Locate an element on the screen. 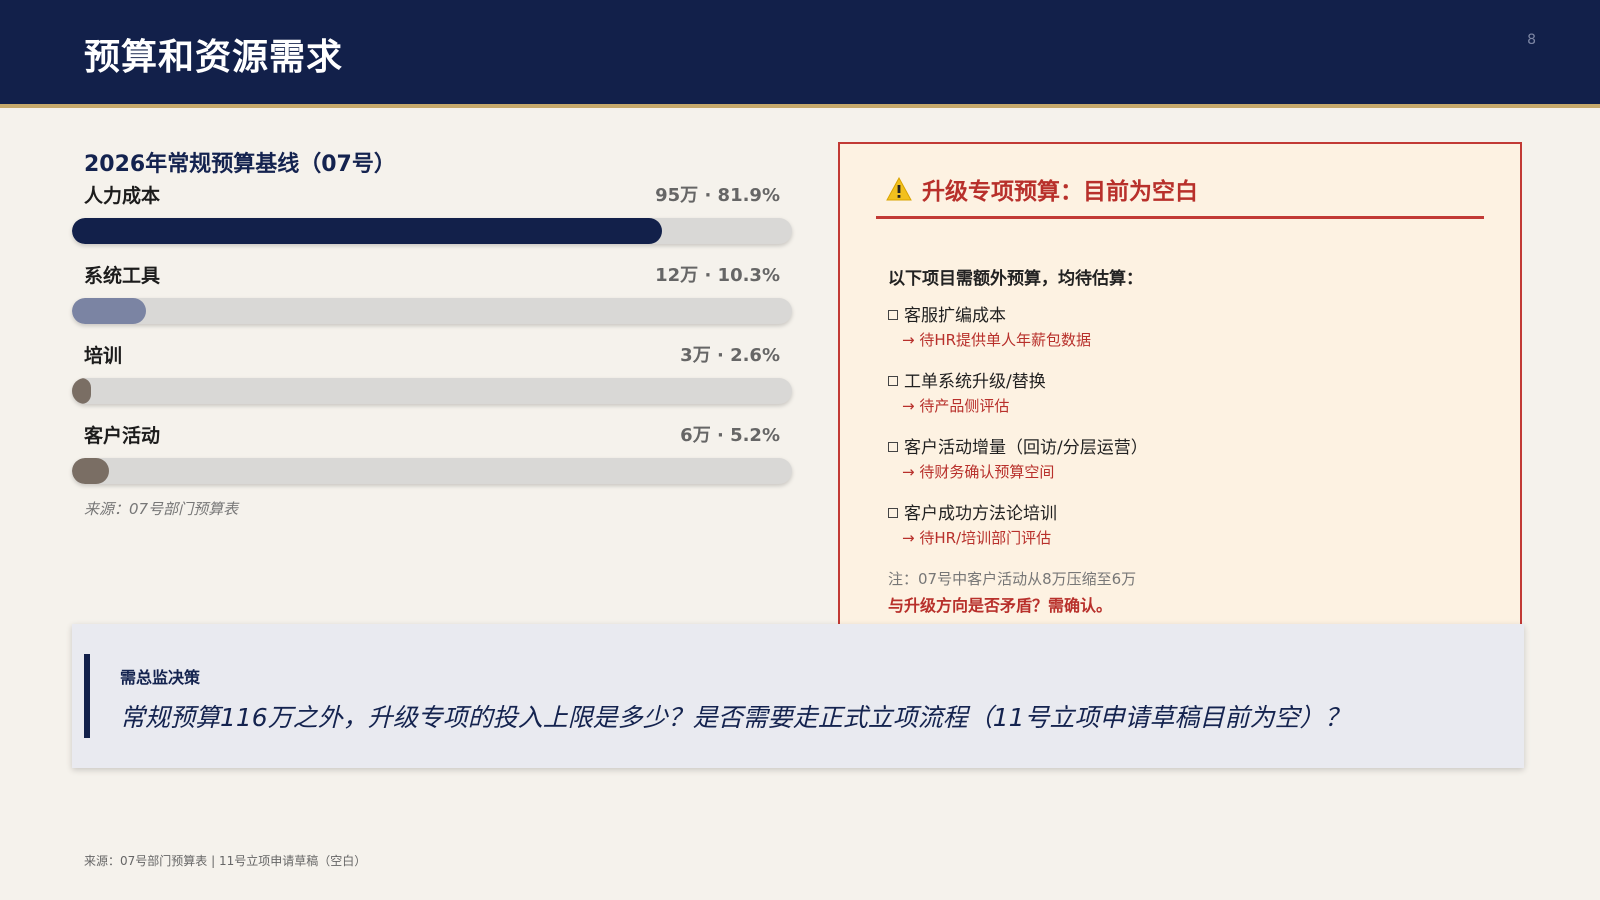  page-number: 8 is located at coordinates (1531, 40).